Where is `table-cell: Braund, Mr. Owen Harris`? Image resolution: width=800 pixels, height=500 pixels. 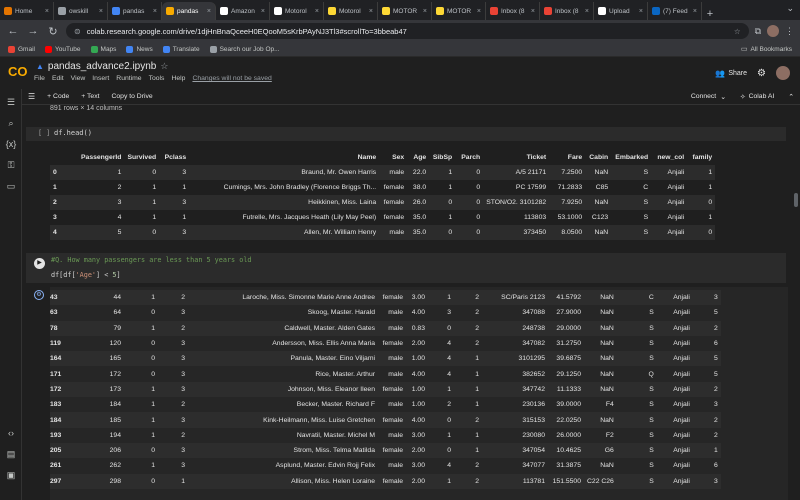
table-cell: Braund, Mr. Owen Harris is located at coordinates (284, 172).